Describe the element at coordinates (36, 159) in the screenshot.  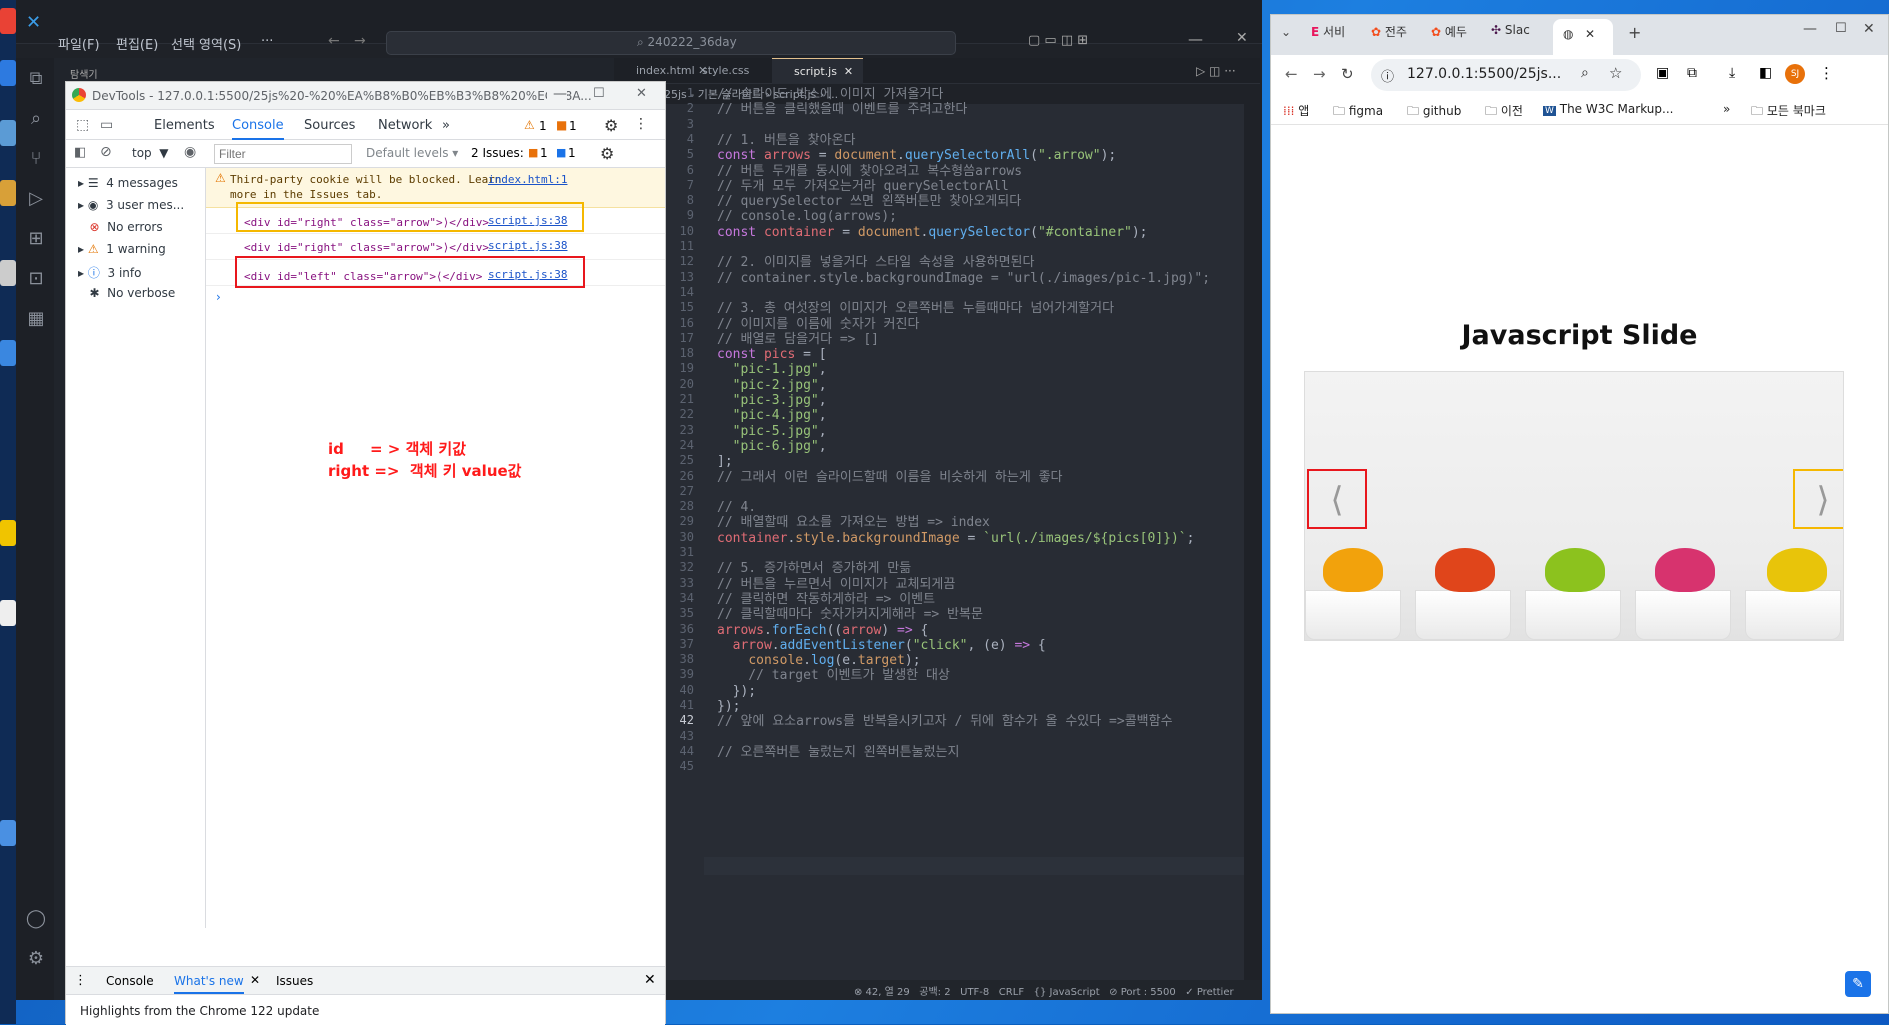
I see `source-control-icon: ⑂` at that location.